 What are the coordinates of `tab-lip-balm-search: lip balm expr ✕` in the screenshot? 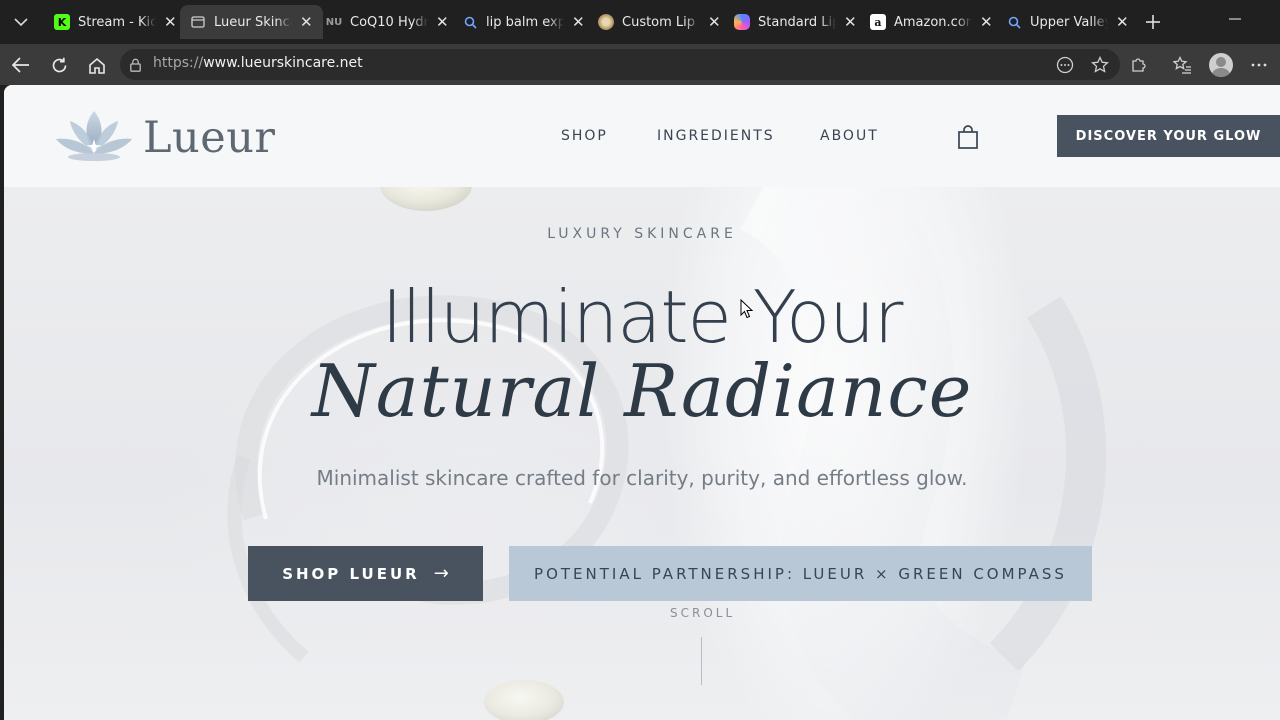 It's located at (523, 22).